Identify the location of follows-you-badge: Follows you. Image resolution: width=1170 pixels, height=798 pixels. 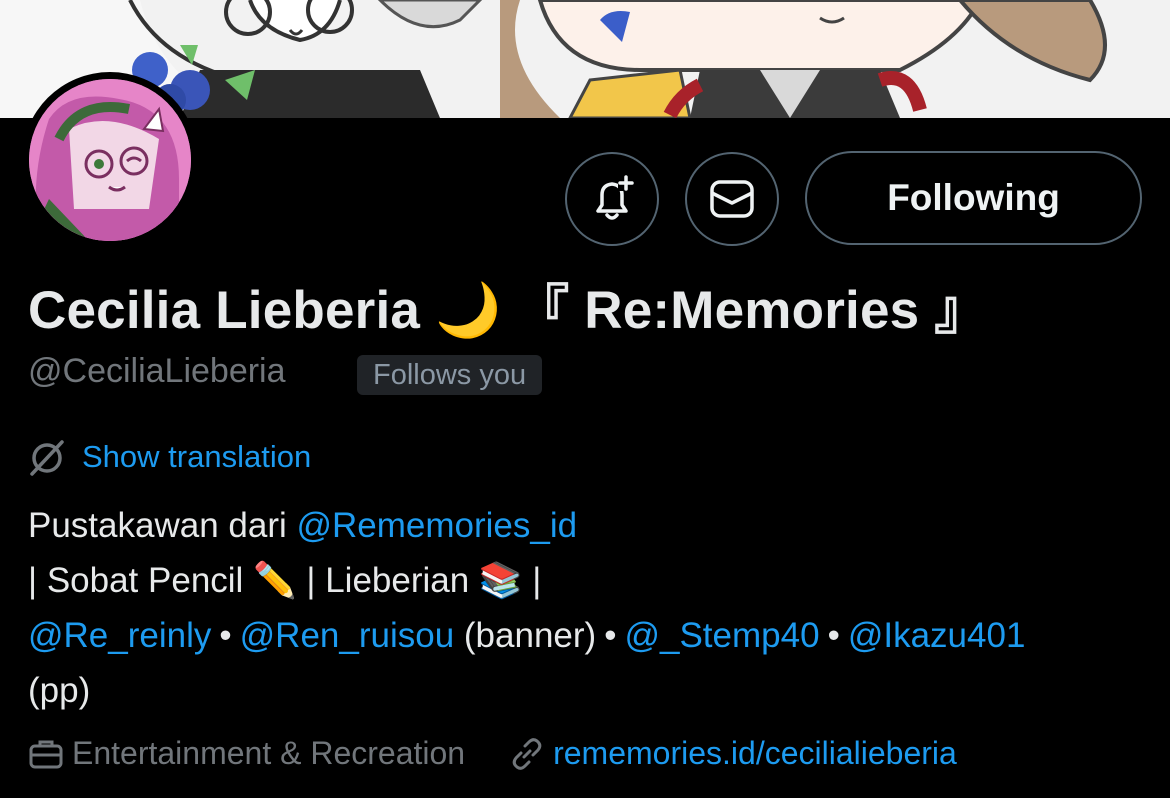
(450, 375).